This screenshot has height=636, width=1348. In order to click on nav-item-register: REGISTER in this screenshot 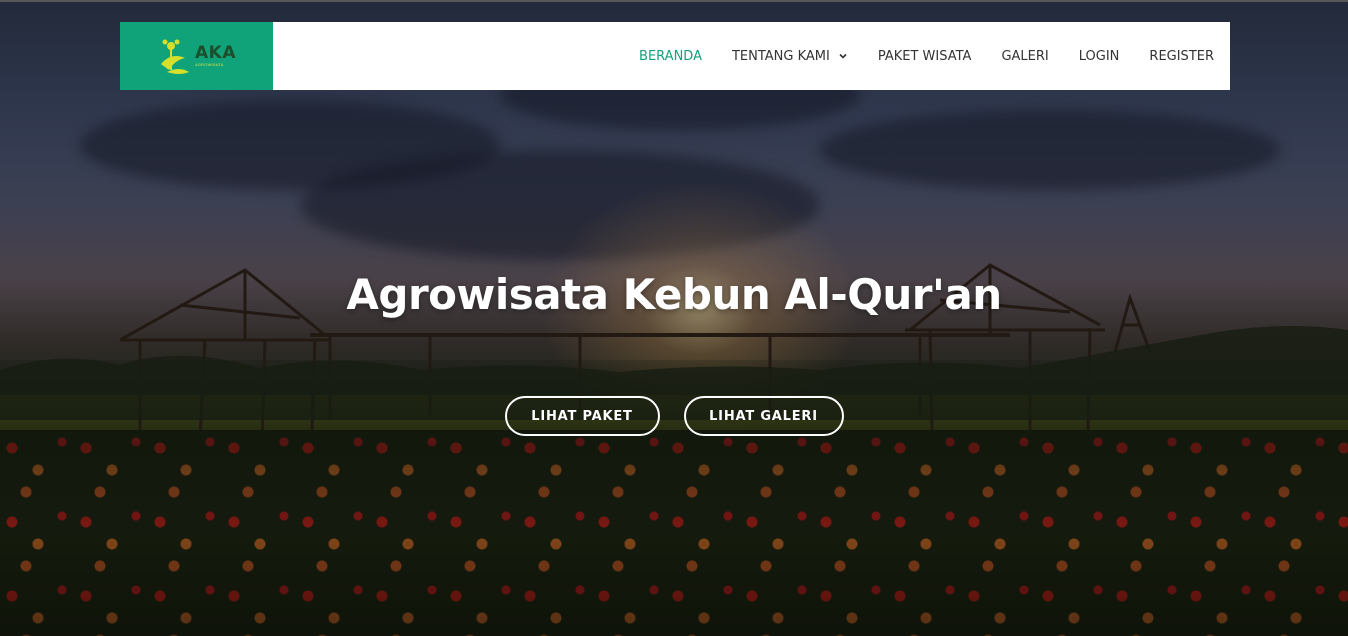, I will do `click(1181, 56)`.